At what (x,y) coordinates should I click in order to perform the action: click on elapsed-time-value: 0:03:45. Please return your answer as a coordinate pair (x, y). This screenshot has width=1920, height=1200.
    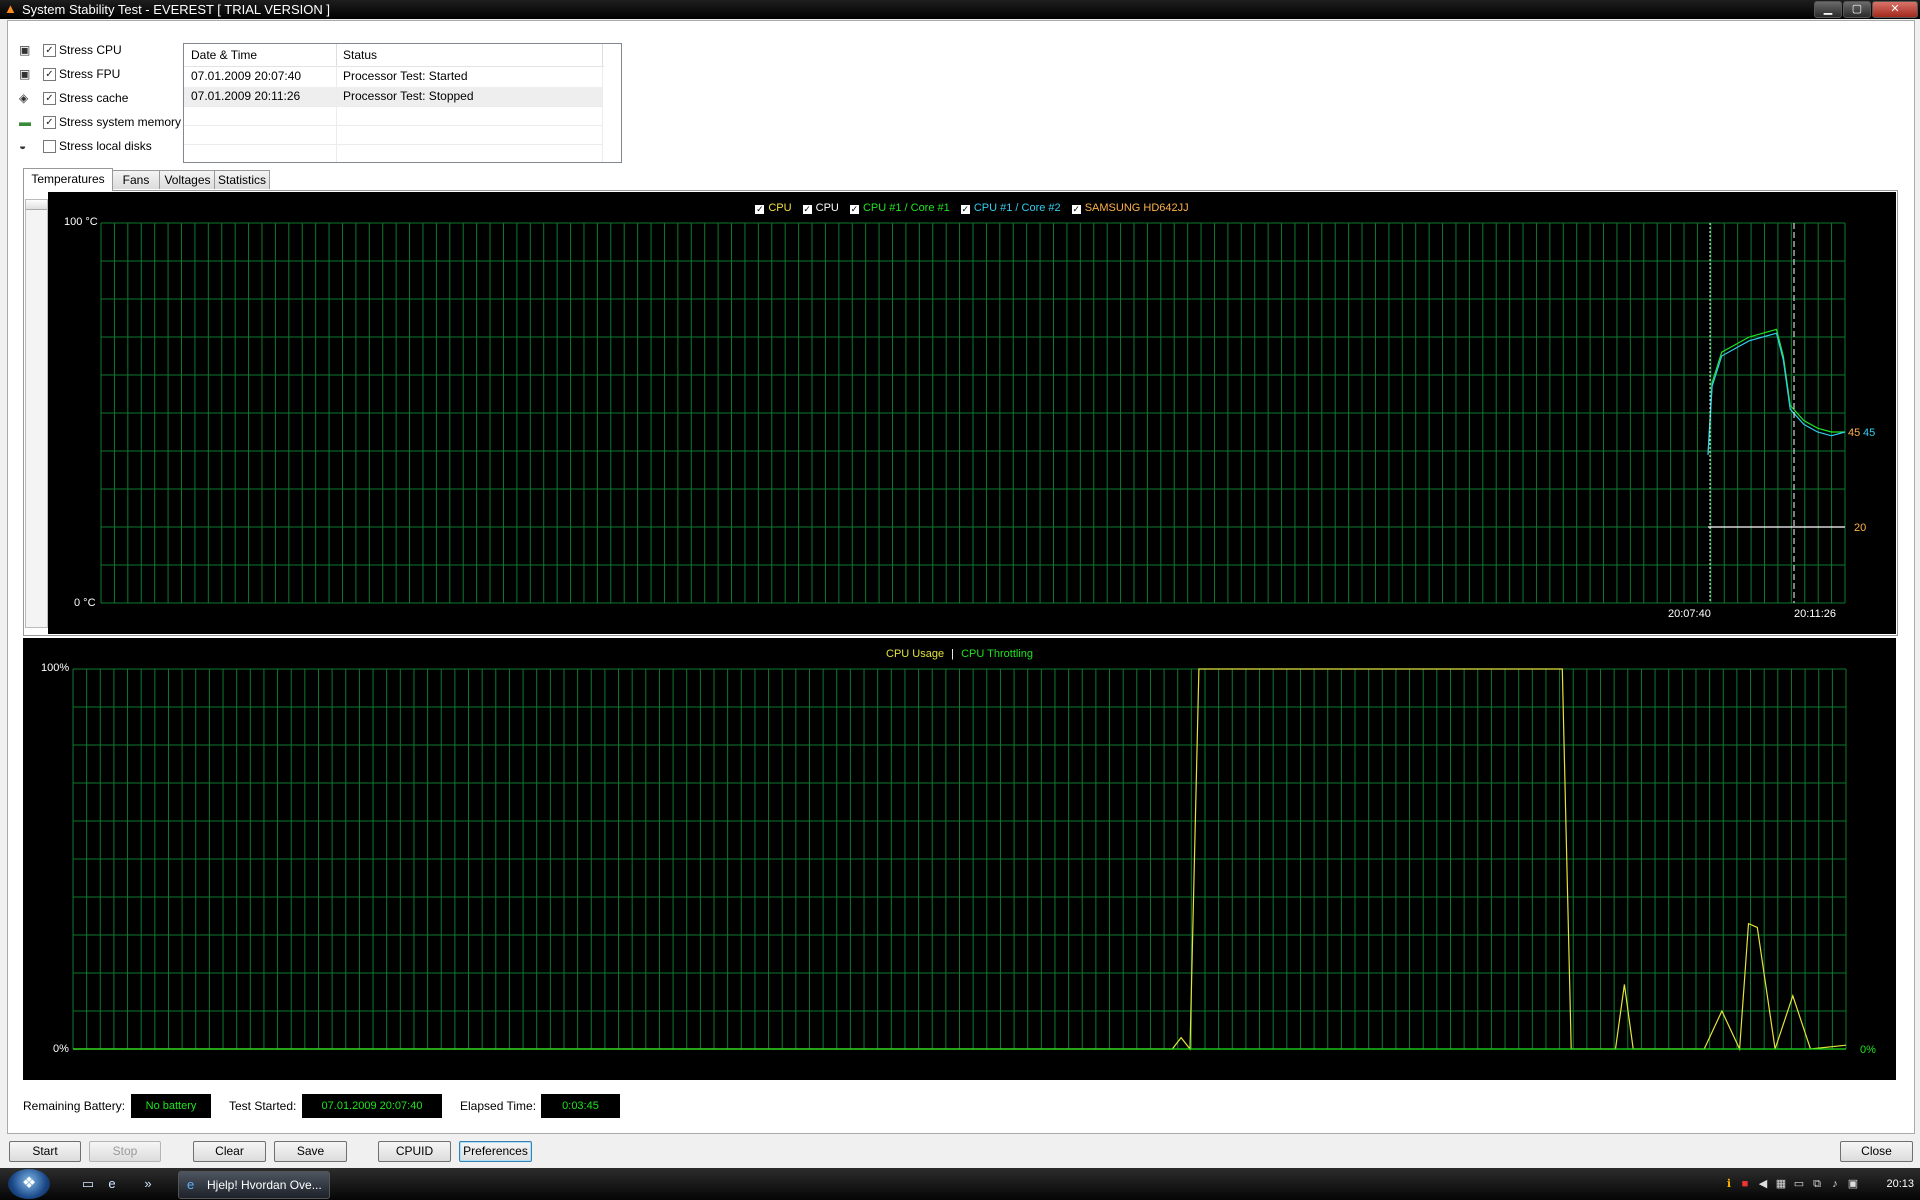
    Looking at the image, I should click on (580, 1106).